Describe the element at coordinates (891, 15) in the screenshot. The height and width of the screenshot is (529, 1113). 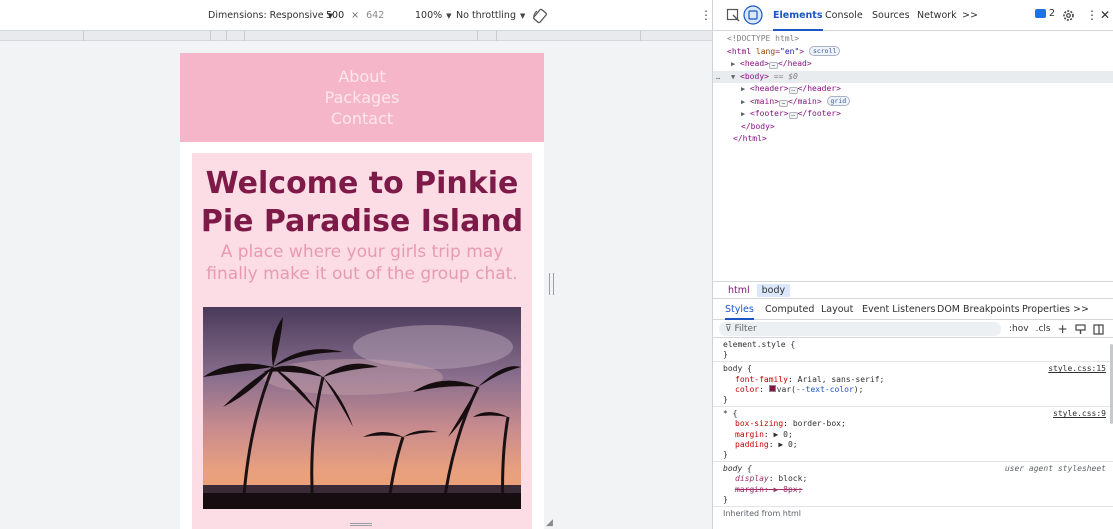
I see `tab-sources: Sources` at that location.